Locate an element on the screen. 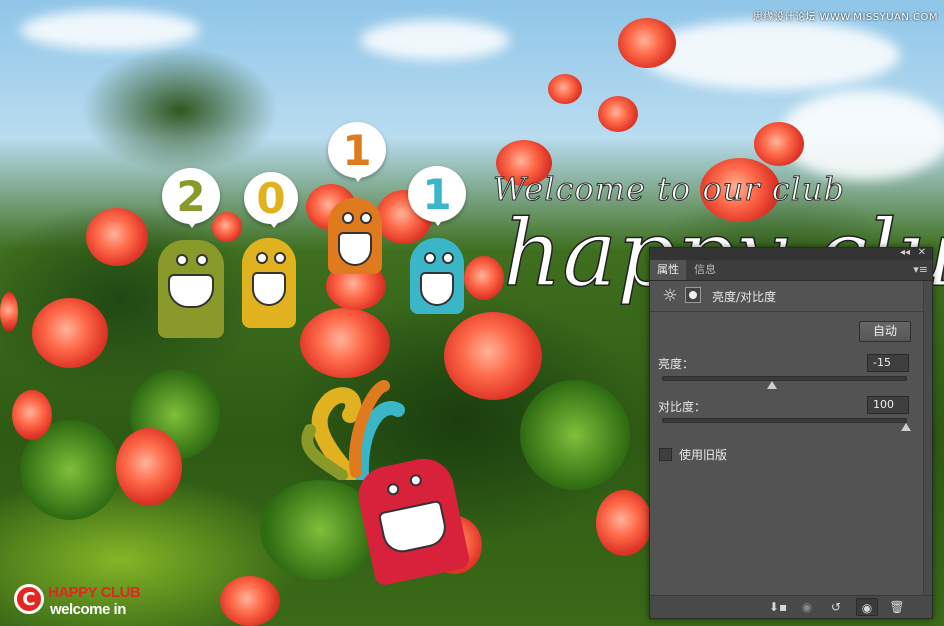 The height and width of the screenshot is (626, 944). orange-monster is located at coordinates (355, 236).